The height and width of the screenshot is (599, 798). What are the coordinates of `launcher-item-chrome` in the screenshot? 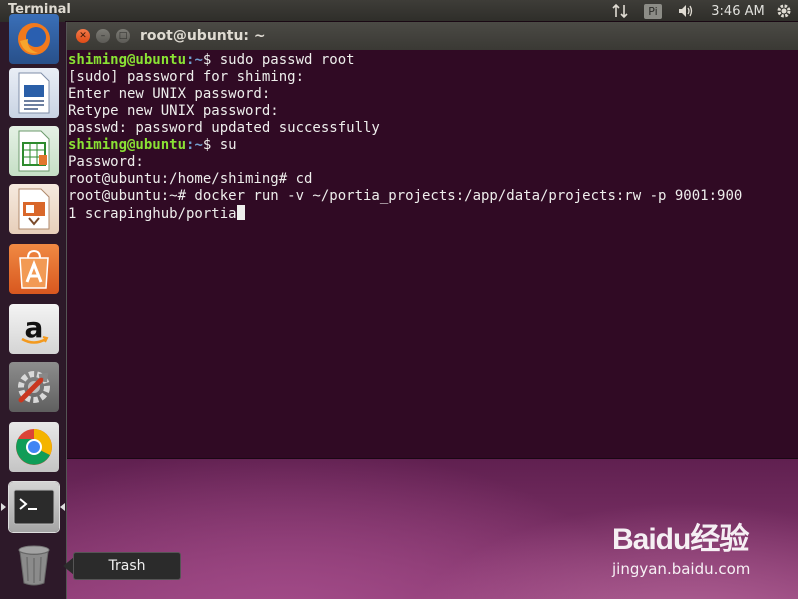 It's located at (34, 447).